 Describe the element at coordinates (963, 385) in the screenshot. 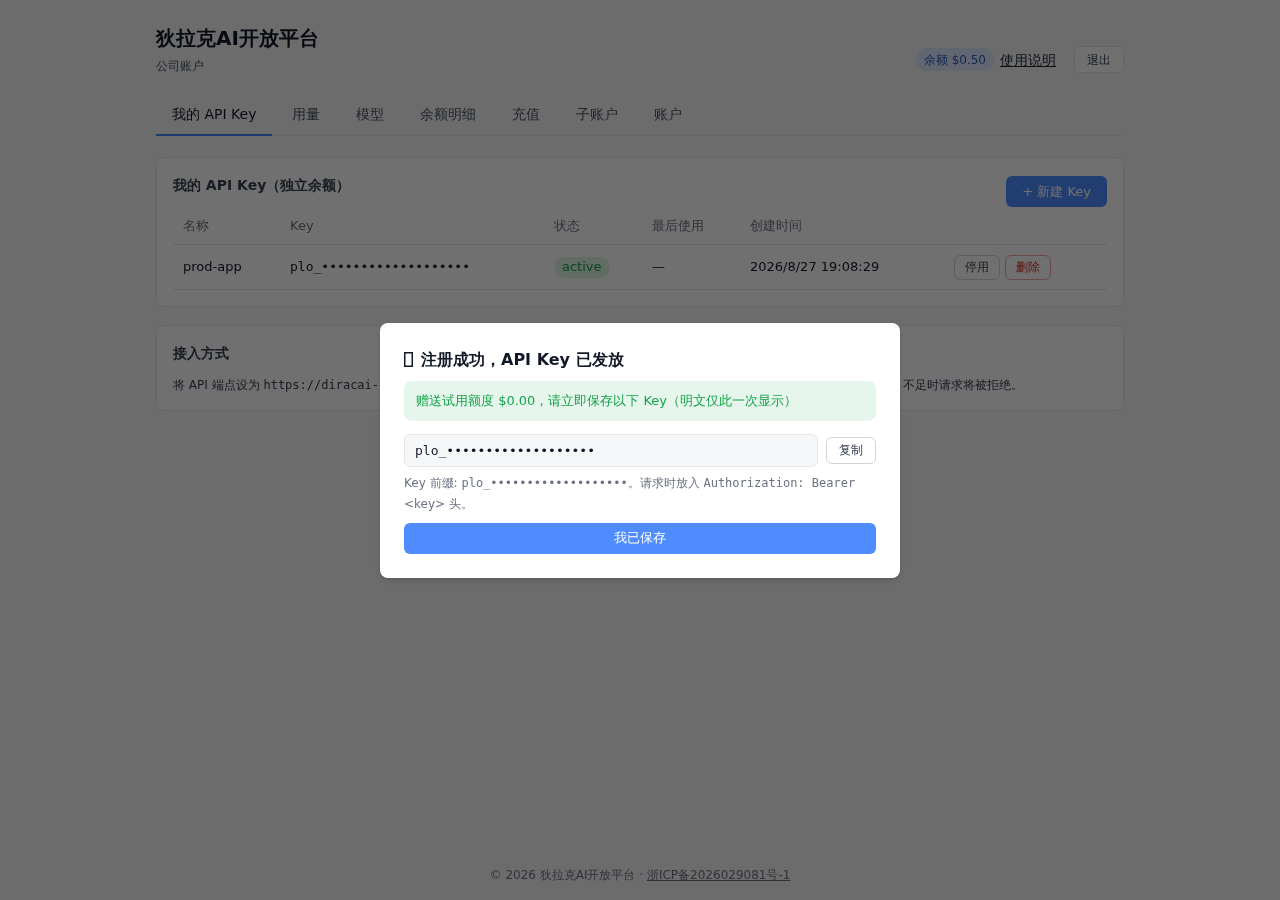

I see `integration-text: 不足时请求将被拒绝。` at that location.